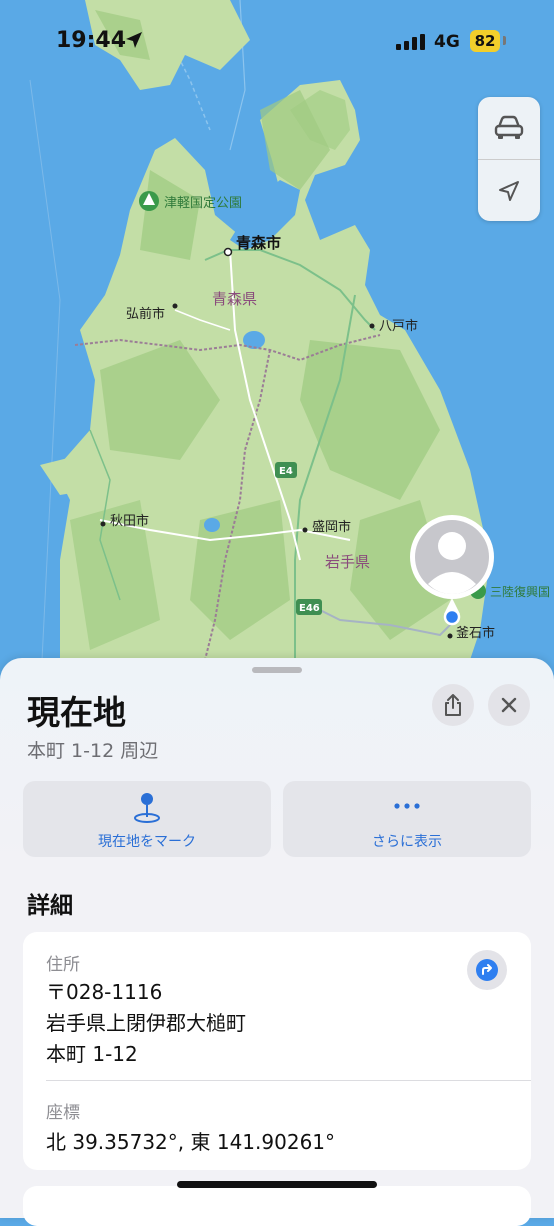 Image resolution: width=554 pixels, height=1226 pixels. I want to click on transport-mode-button, so click(509, 128).